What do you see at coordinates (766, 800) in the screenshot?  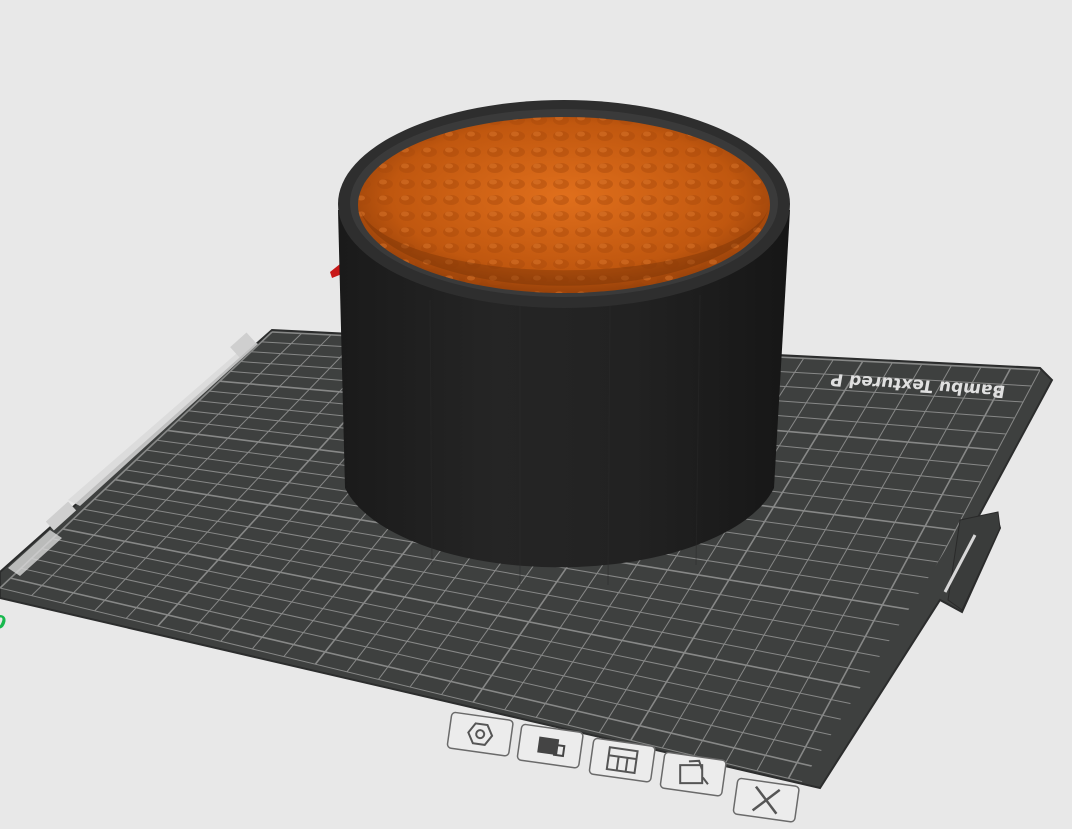 I see `delete-plate-button` at bounding box center [766, 800].